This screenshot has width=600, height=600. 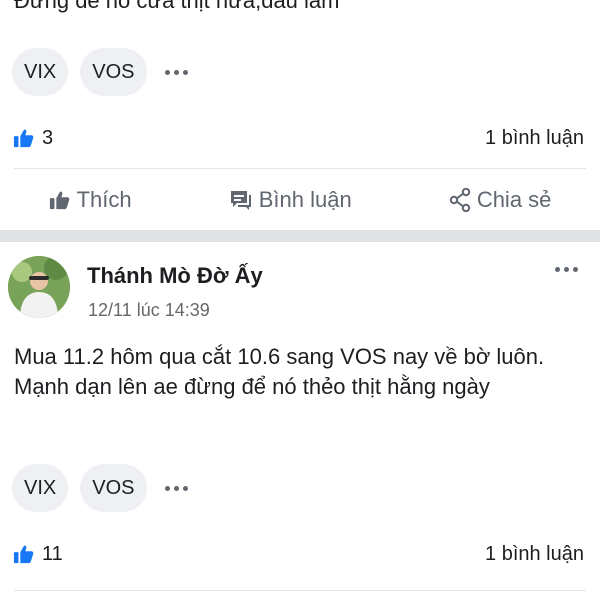 What do you see at coordinates (514, 199) in the screenshot?
I see `share-button-label: Chia sẻ` at bounding box center [514, 199].